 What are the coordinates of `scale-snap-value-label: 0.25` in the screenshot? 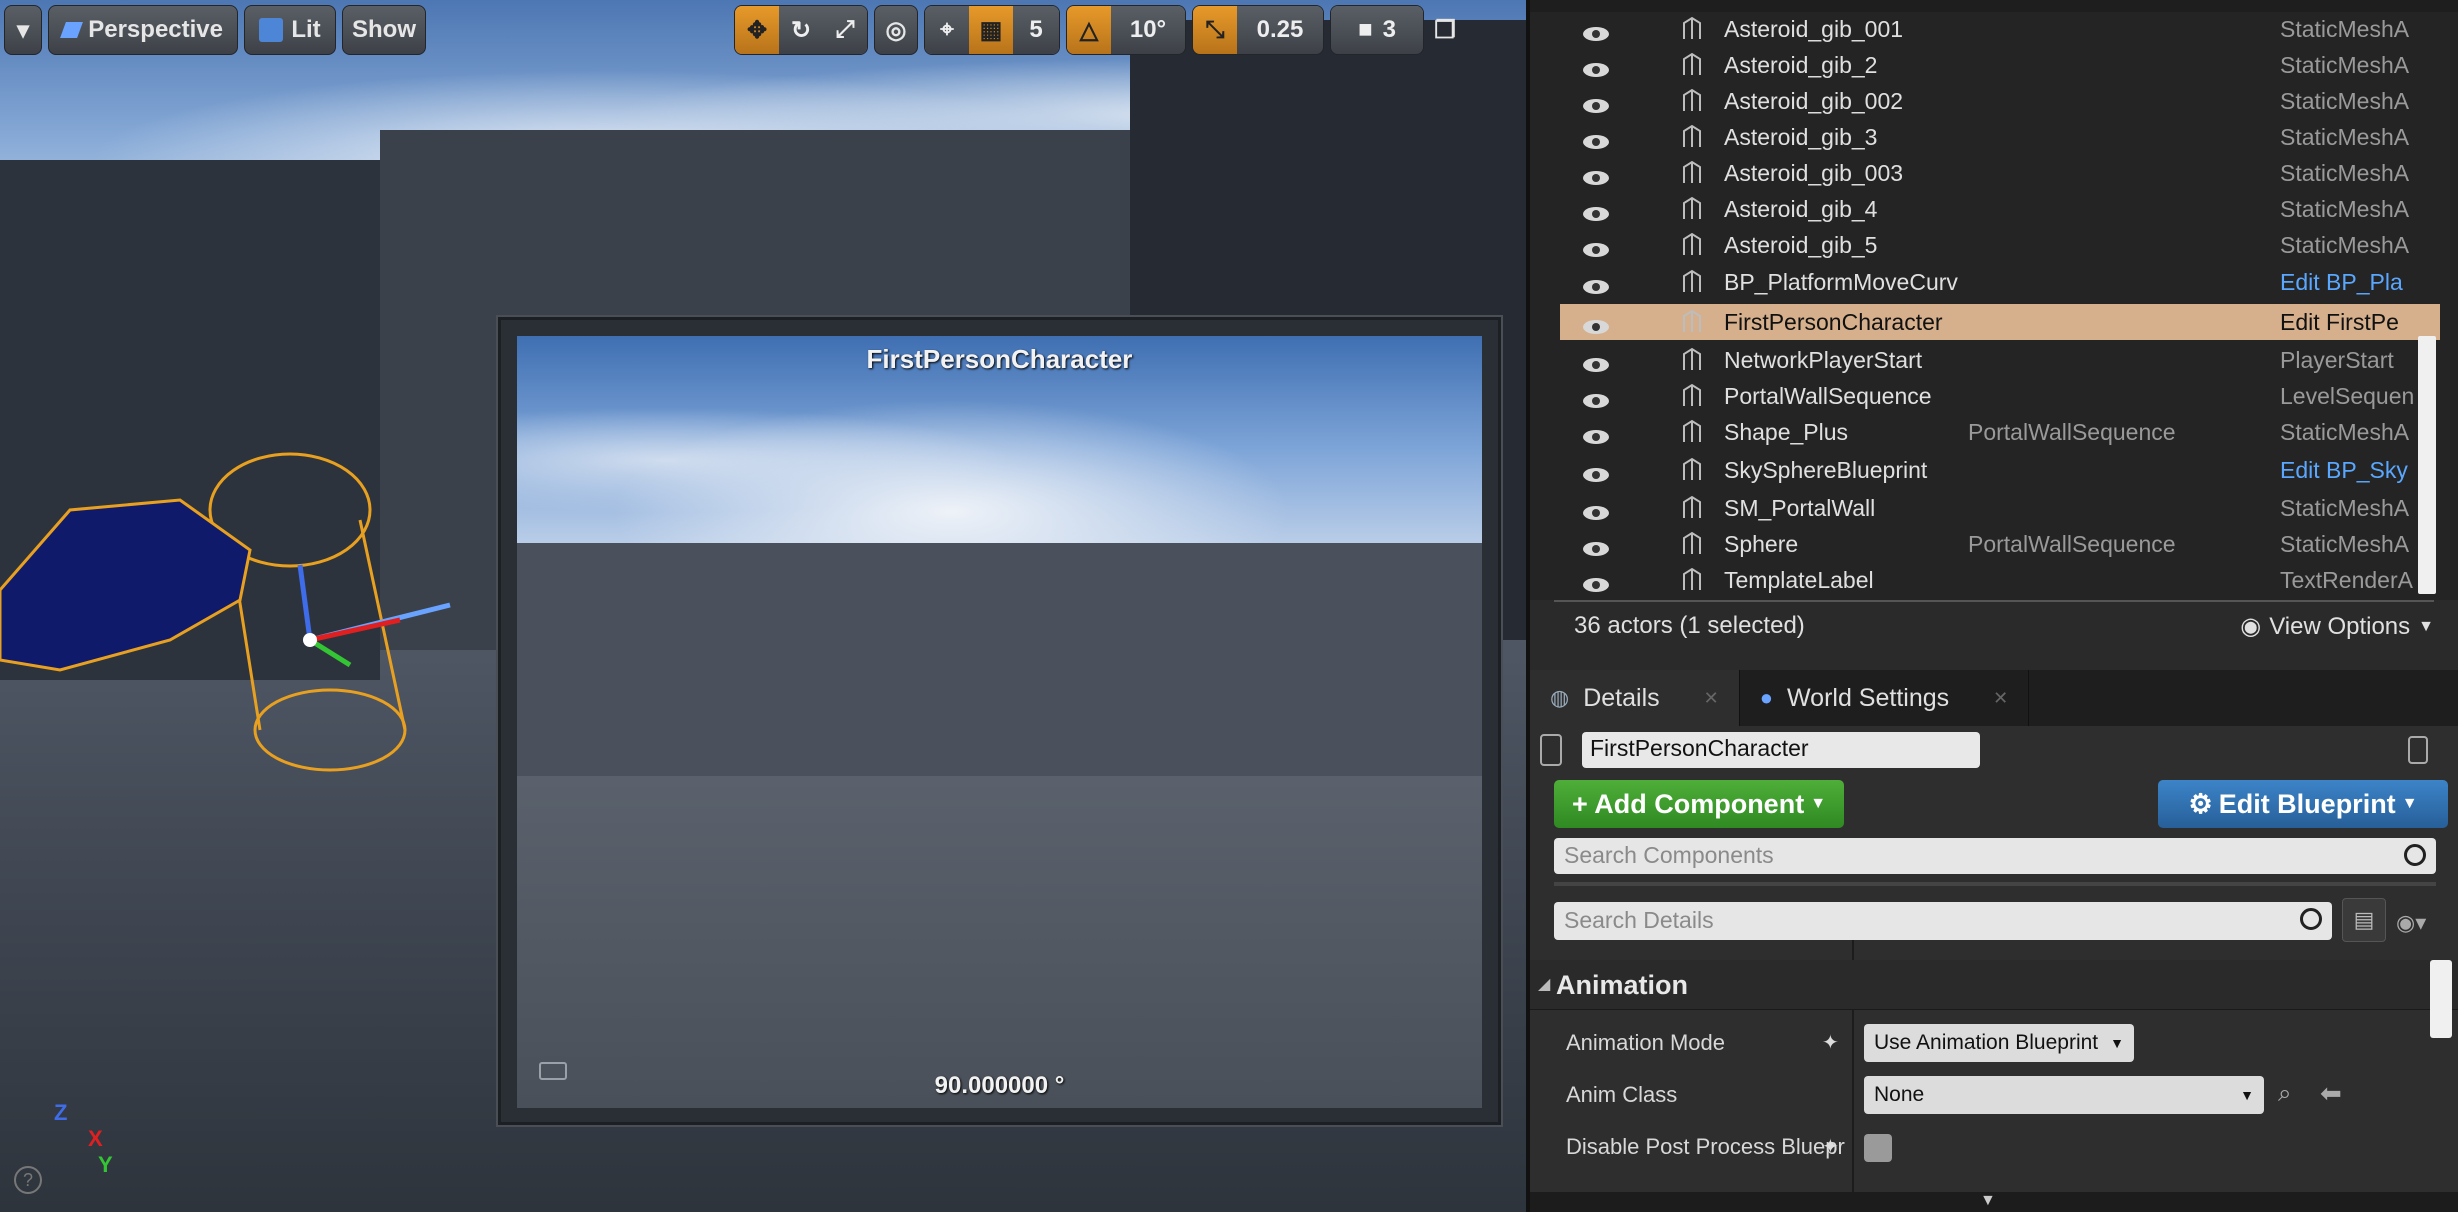 It's located at (1280, 29).